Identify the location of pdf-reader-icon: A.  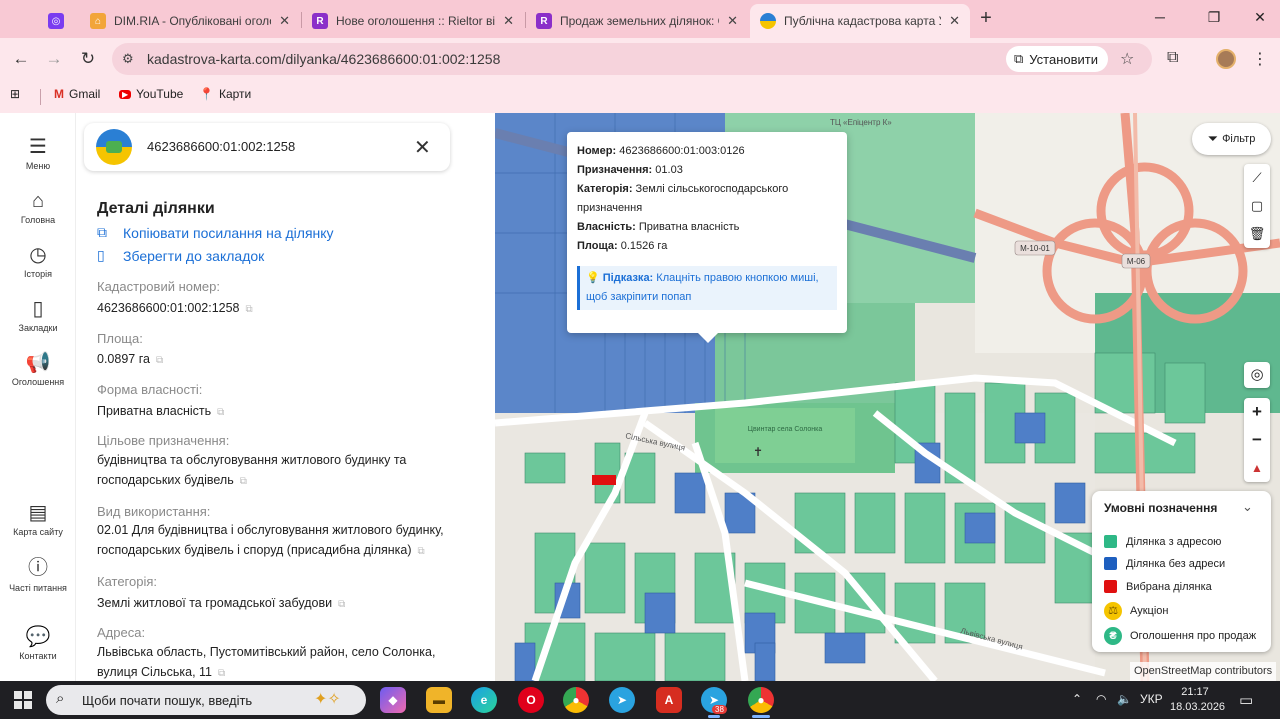
(669, 700).